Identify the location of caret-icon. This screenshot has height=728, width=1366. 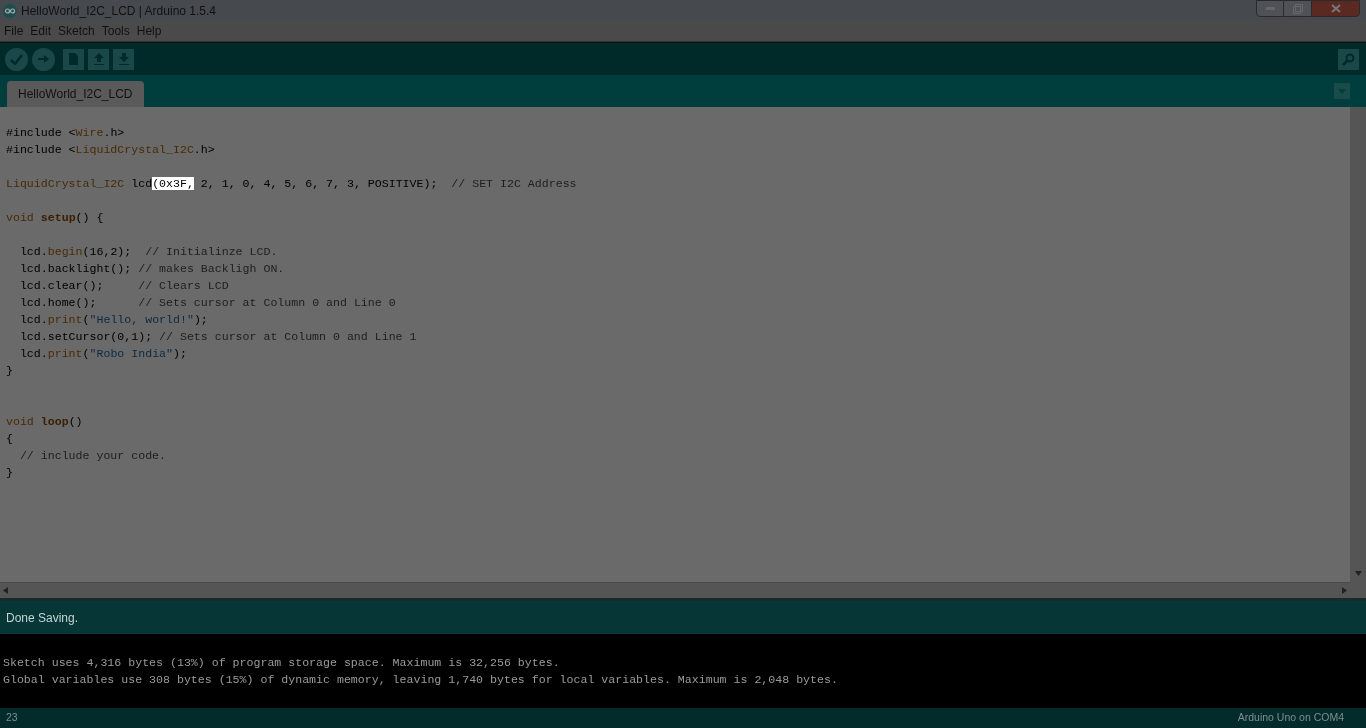
(1342, 91).